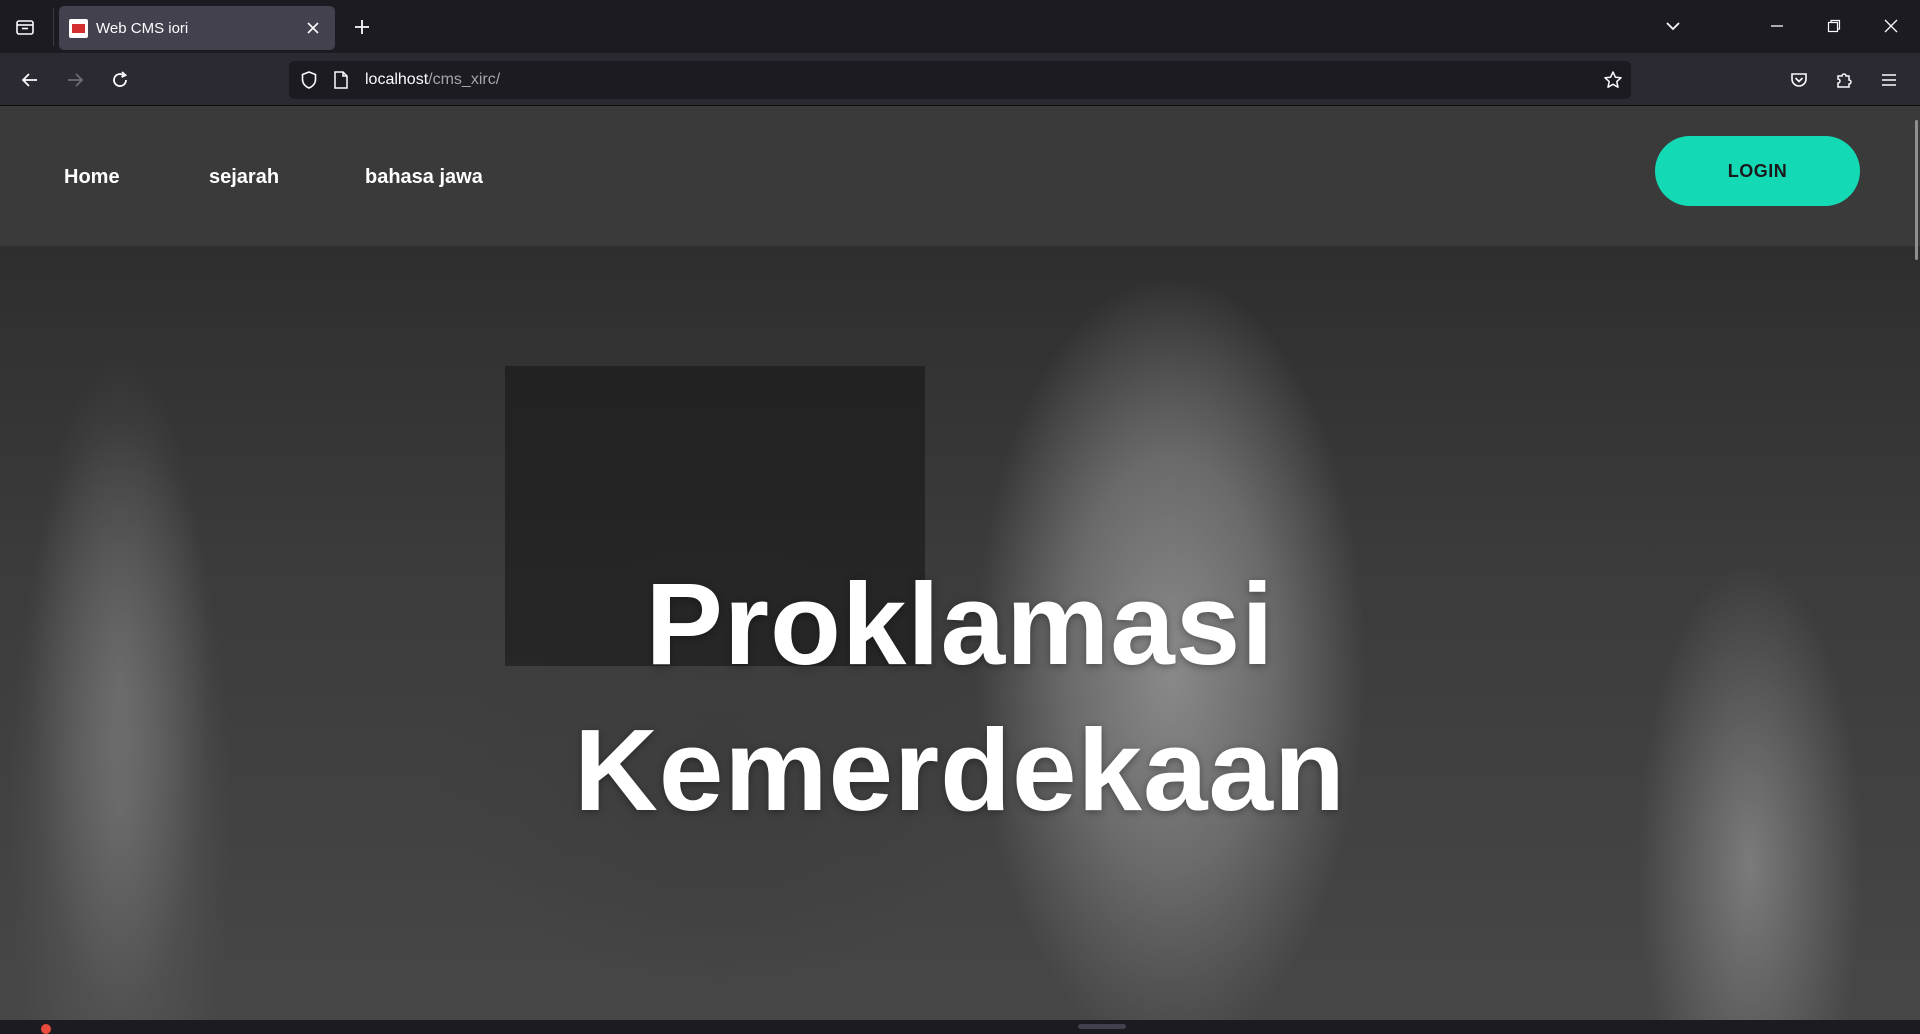 The width and height of the screenshot is (1920, 1034). I want to click on hero-title-line1: Proklamasi, so click(960, 624).